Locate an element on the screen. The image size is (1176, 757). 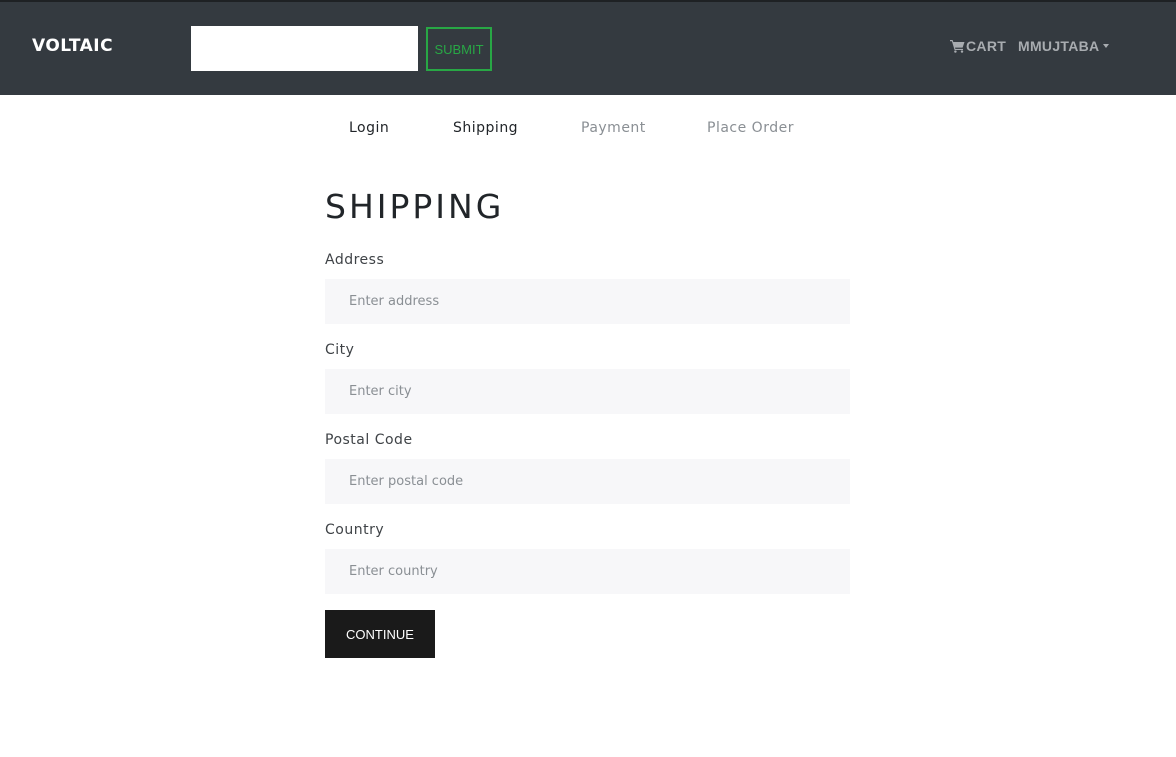
caret-down-icon is located at coordinates (1106, 46).